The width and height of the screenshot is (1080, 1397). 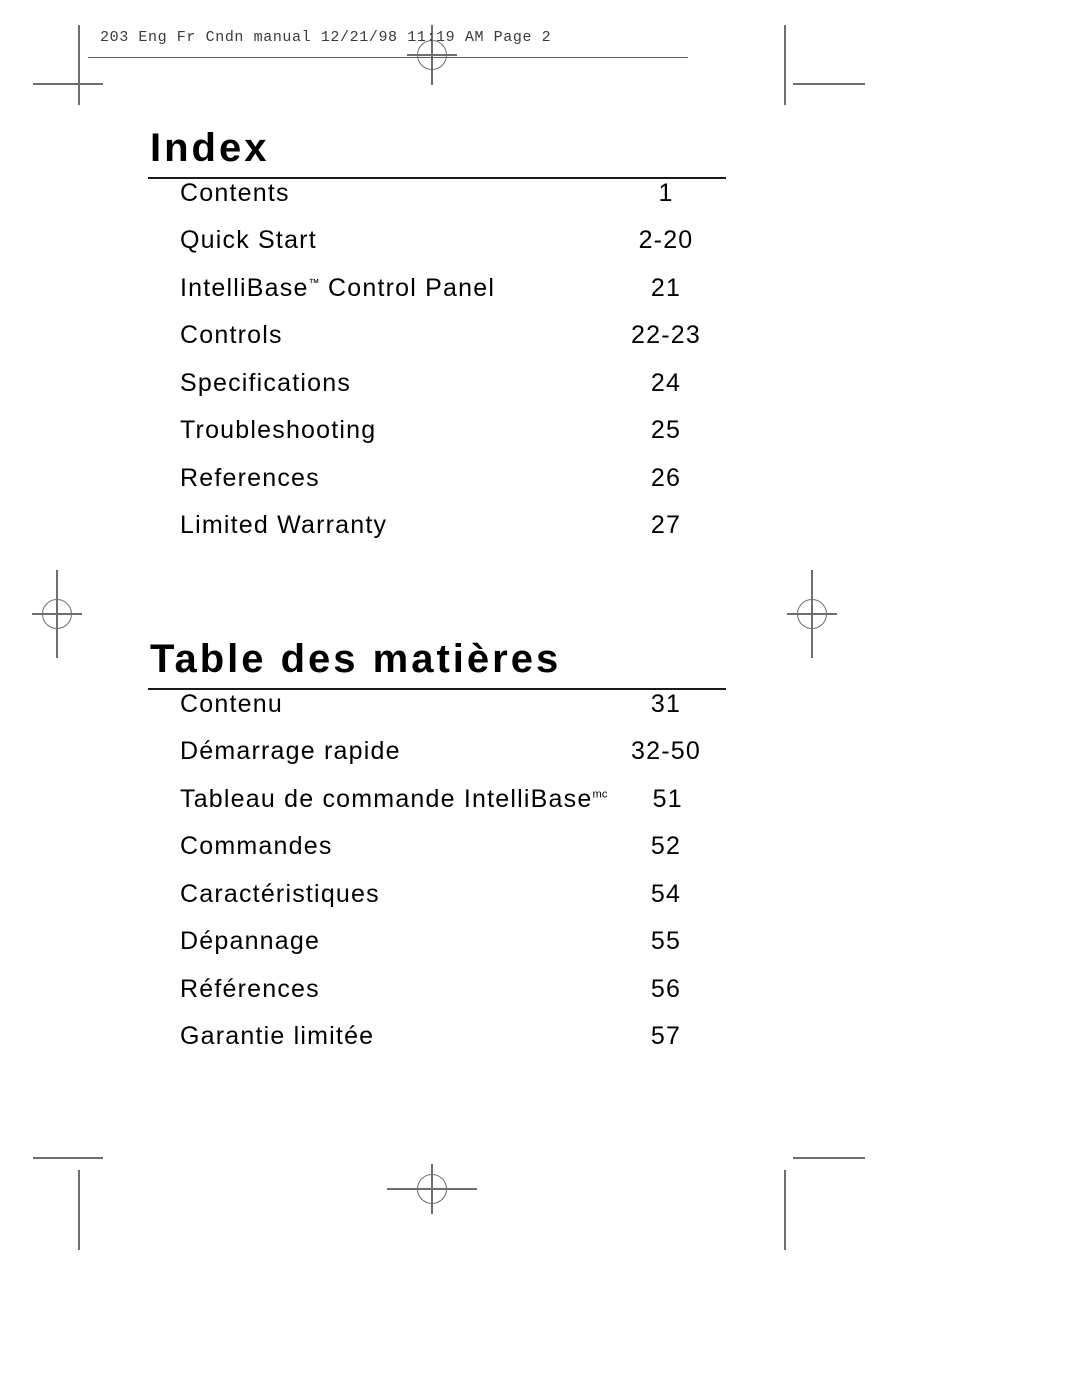 I want to click on slug-rule, so click(x=388, y=57).